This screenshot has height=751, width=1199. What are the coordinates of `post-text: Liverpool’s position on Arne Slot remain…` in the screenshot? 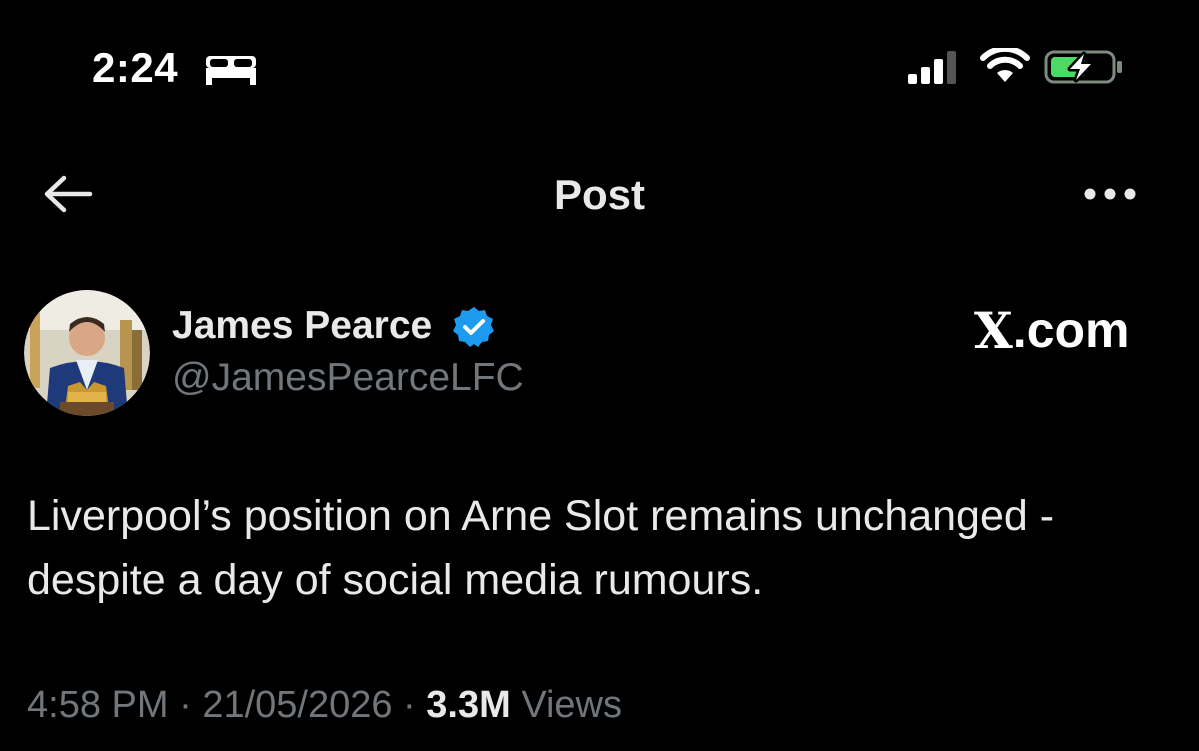 It's located at (541, 548).